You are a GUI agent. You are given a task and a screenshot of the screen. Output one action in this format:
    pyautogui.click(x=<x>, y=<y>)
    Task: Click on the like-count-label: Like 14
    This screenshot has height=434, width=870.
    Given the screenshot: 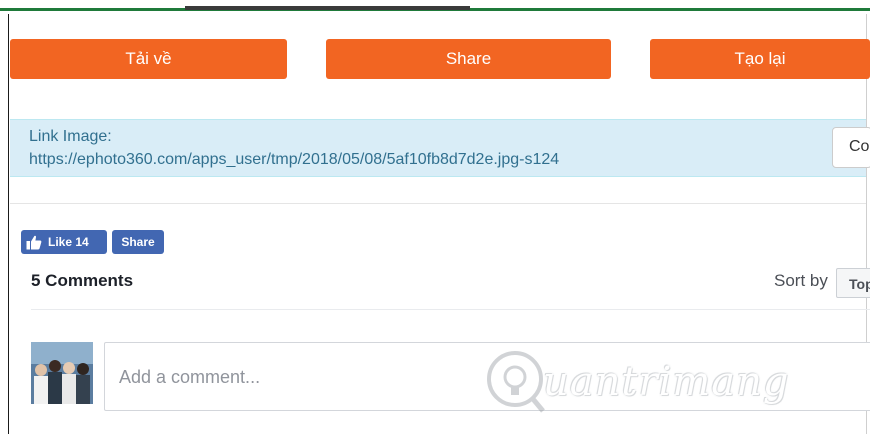 What is the action you would take?
    pyautogui.click(x=68, y=242)
    